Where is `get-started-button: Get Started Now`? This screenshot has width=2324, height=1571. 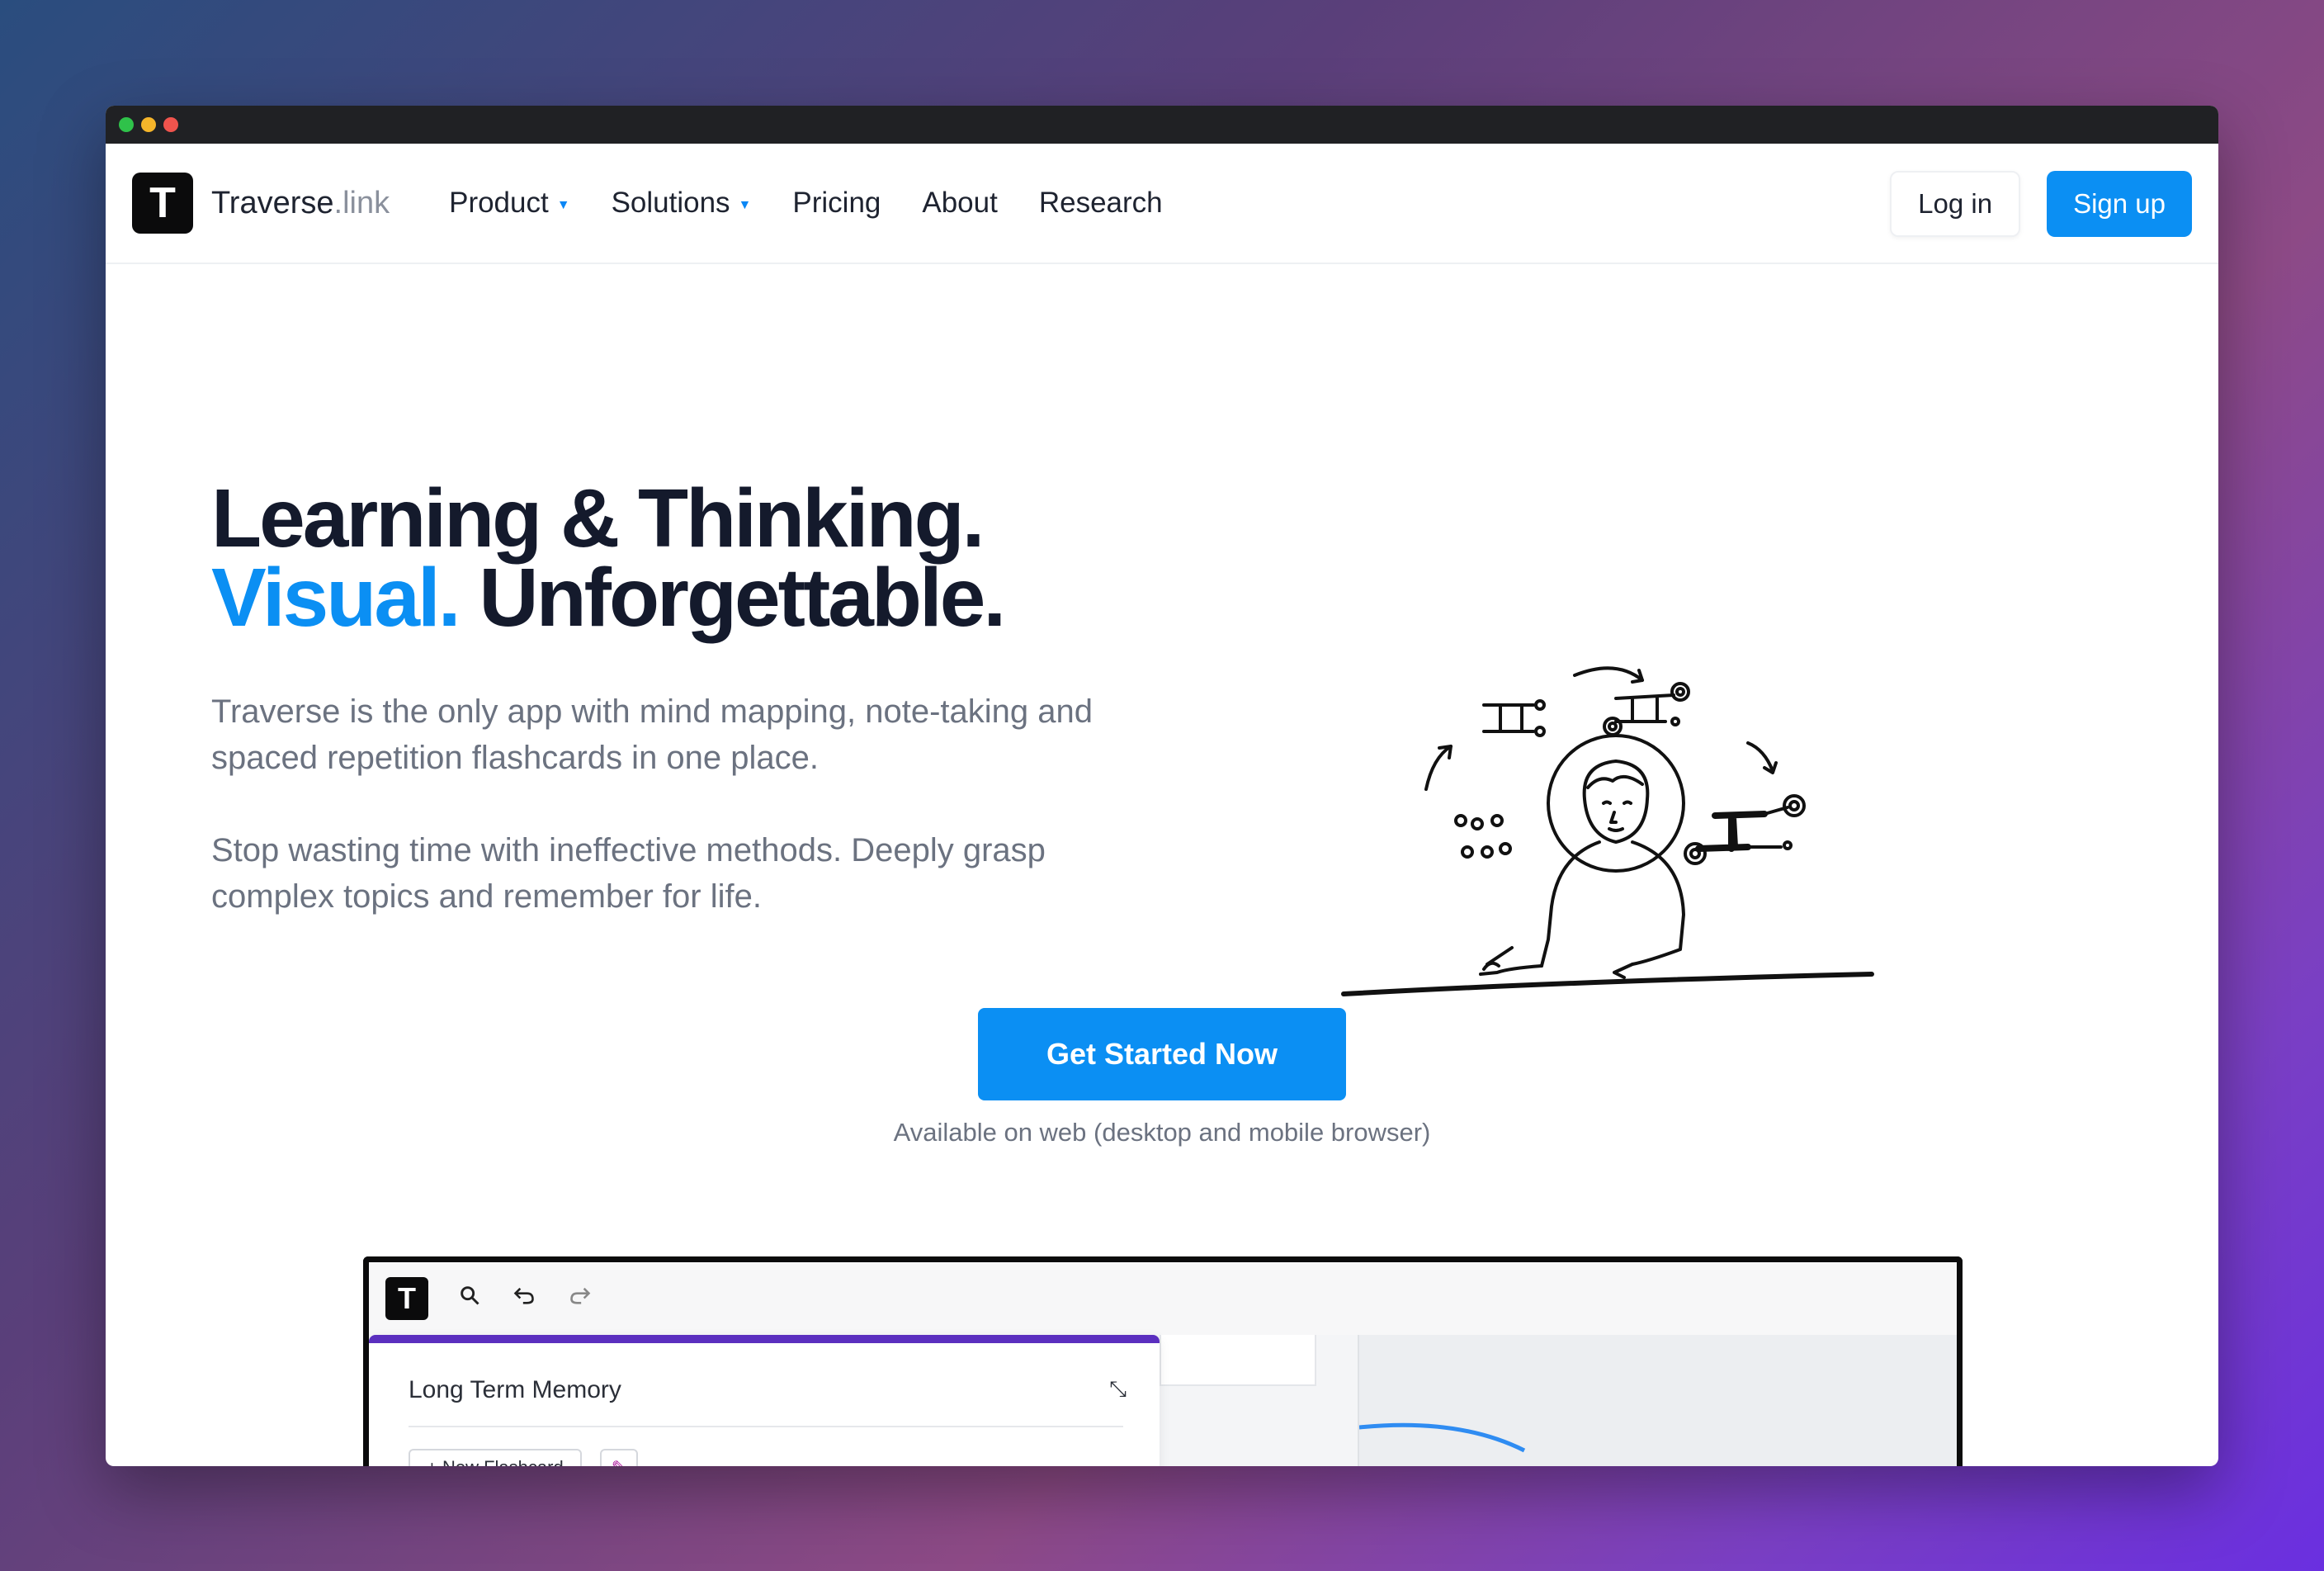 get-started-button: Get Started Now is located at coordinates (1162, 1054).